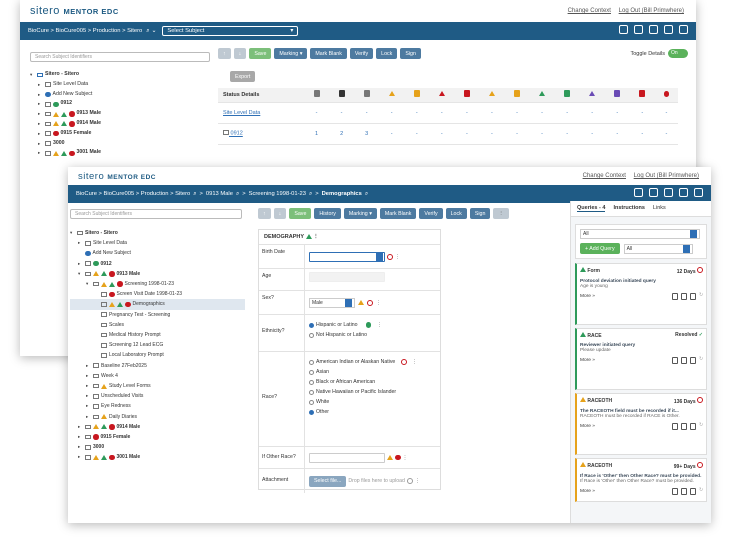 Image resolution: width=738 pixels, height=554 pixels. What do you see at coordinates (80, 274) in the screenshot?
I see `expand-icon: ▾` at bounding box center [80, 274].